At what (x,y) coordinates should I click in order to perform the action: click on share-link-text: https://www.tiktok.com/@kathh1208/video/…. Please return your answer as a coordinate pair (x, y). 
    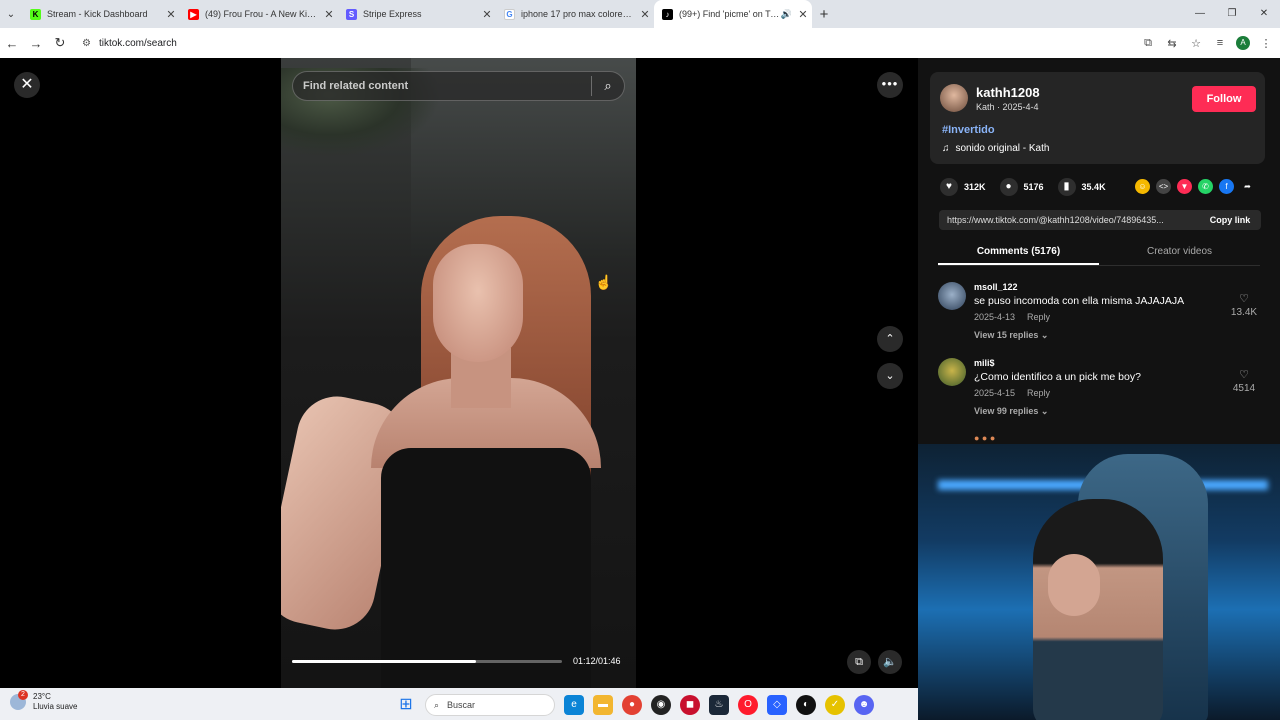
    Looking at the image, I should click on (1069, 220).